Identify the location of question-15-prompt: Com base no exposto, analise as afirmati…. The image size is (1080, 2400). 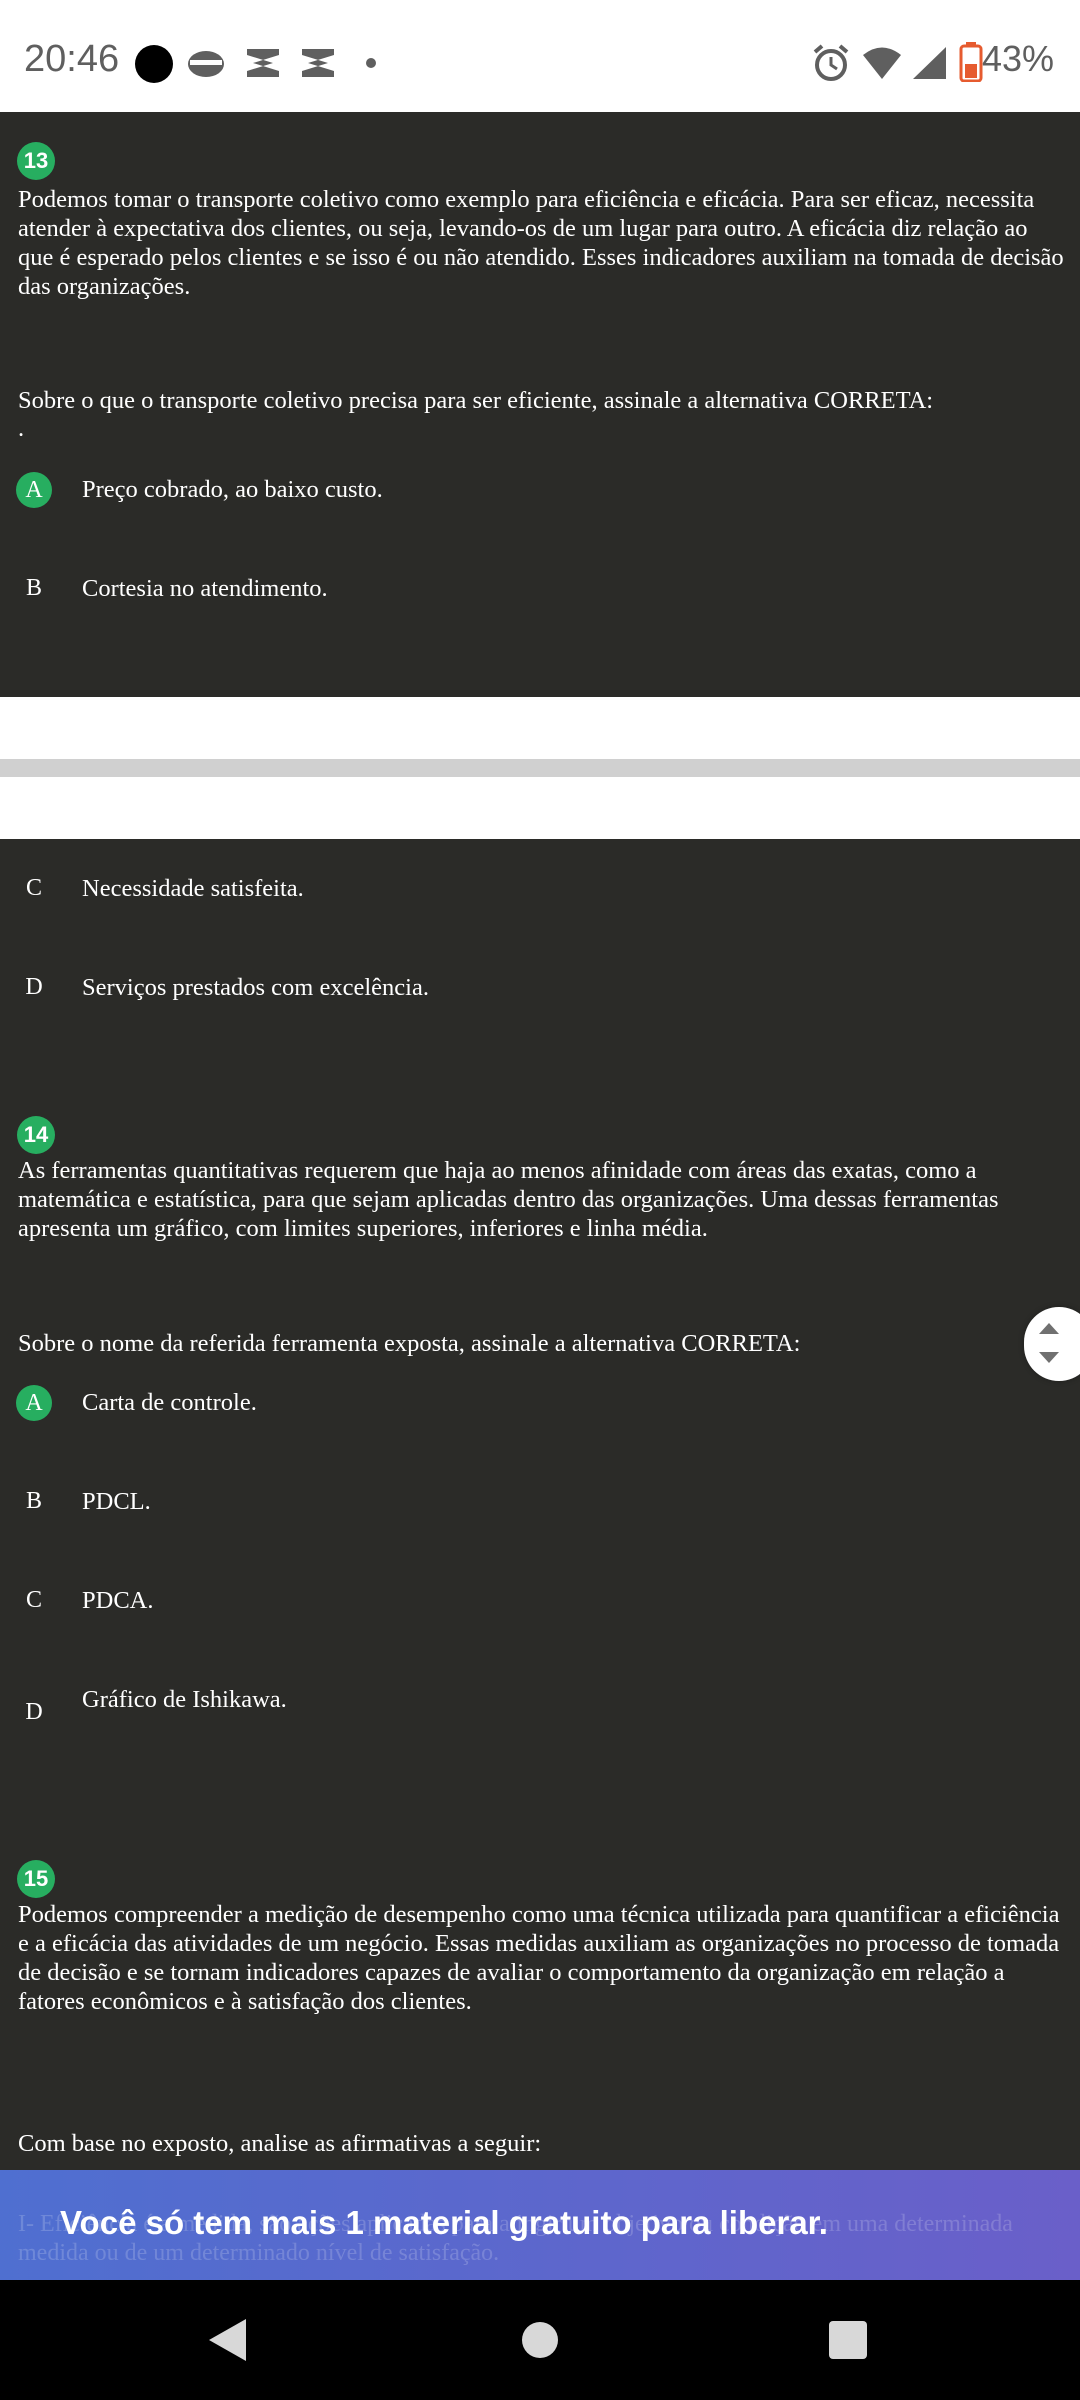
(280, 2143).